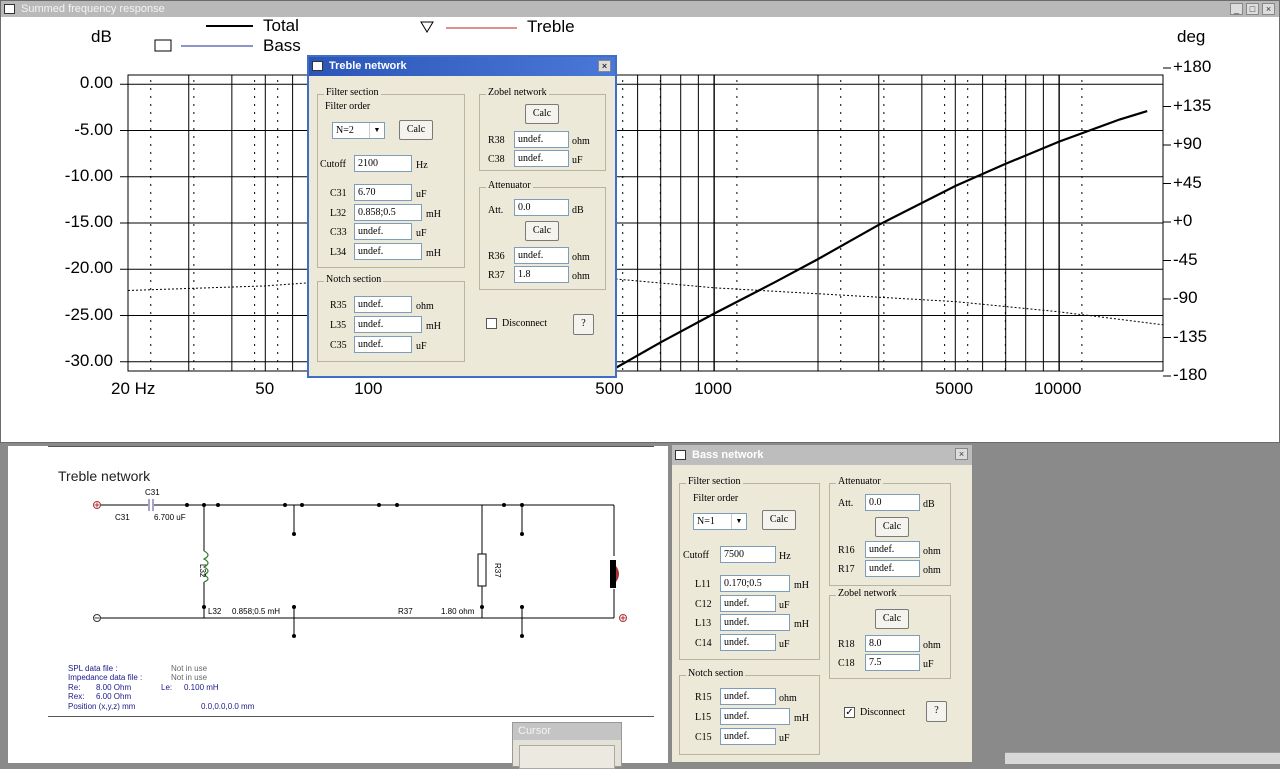 The image size is (1280, 769). What do you see at coordinates (1185, 259) in the screenshot?
I see `y-right-tick-label: -45` at bounding box center [1185, 259].